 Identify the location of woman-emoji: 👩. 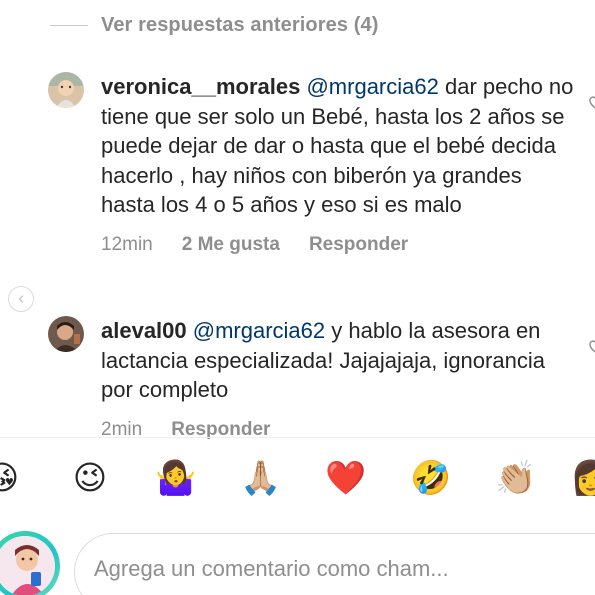
(582, 478).